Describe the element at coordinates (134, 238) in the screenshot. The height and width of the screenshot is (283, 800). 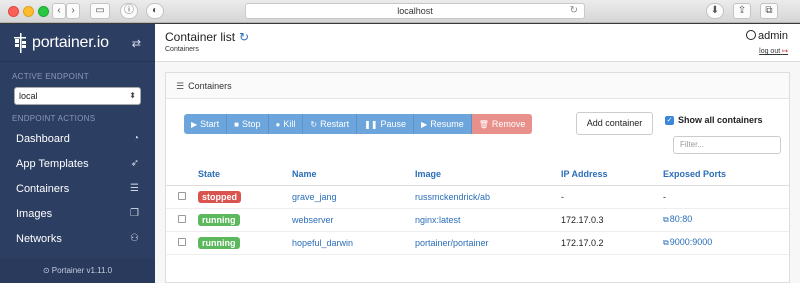
I see `sitemap-icon: ⚇` at that location.